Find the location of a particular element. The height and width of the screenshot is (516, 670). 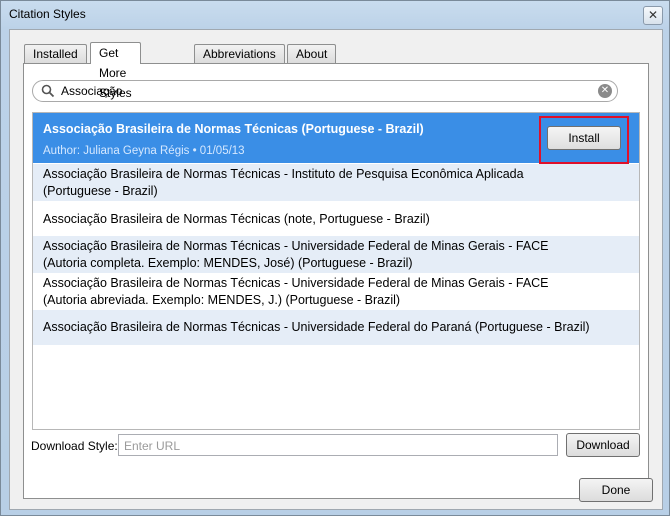

tab-installed: Installed is located at coordinates (55, 53).